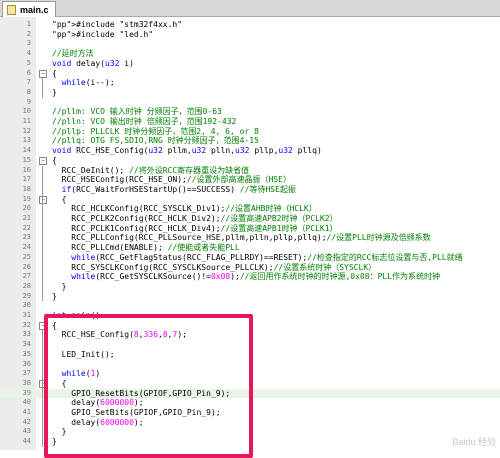 This screenshot has width=500, height=458. What do you see at coordinates (26, 111) in the screenshot?
I see `line-number: 10` at bounding box center [26, 111].